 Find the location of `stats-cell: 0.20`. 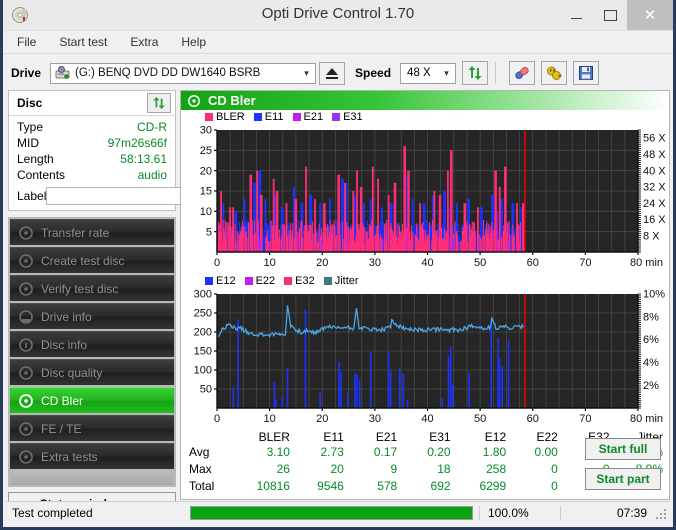

stats-cell: 0.20 is located at coordinates (439, 452).